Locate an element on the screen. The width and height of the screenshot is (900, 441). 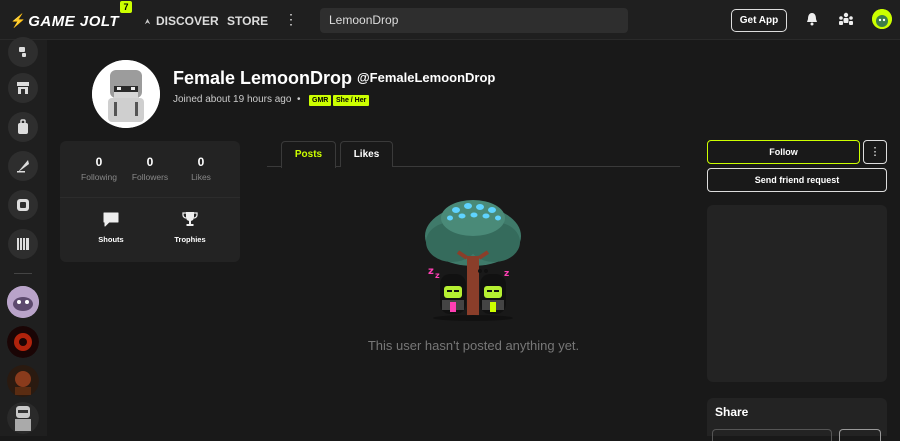
sidebar-inventory-button is located at coordinates (23, 127).